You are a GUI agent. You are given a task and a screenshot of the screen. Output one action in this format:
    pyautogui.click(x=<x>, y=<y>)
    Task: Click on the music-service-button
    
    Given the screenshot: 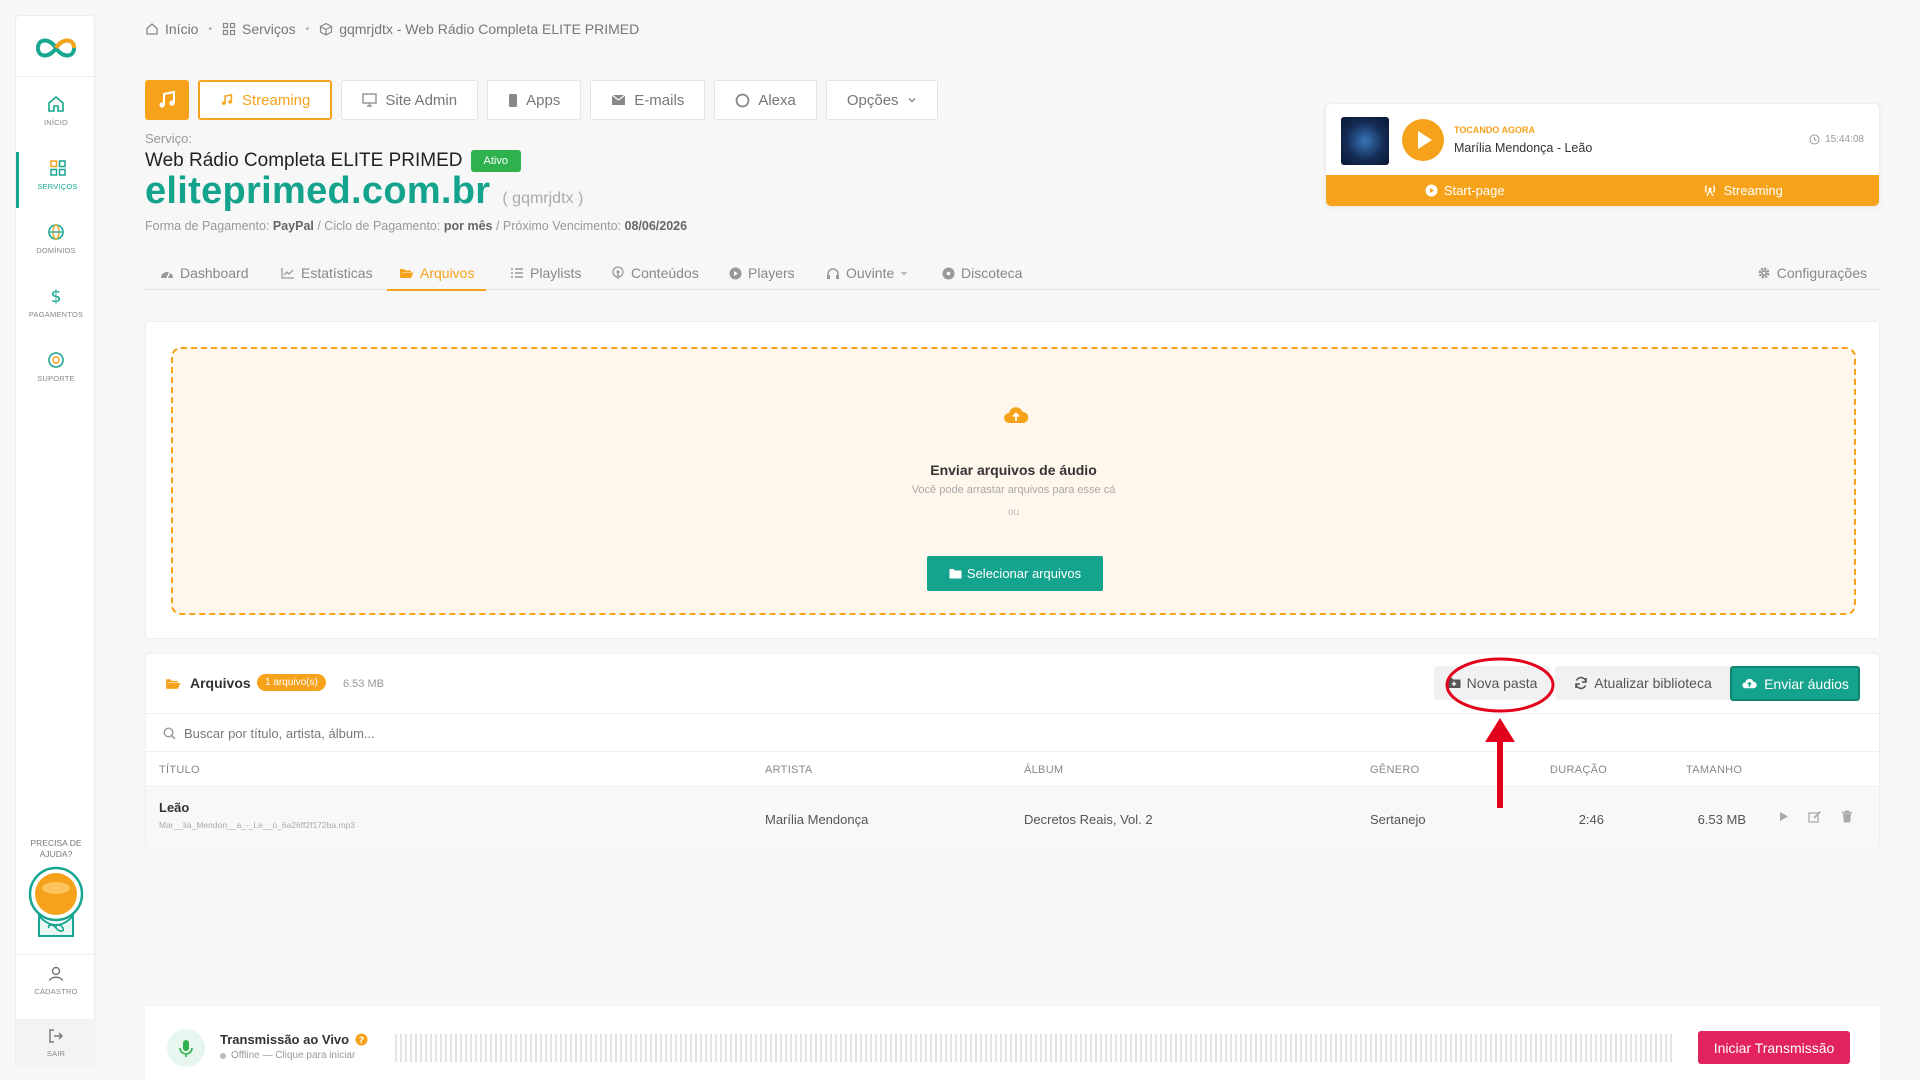 What is the action you would take?
    pyautogui.click(x=167, y=100)
    